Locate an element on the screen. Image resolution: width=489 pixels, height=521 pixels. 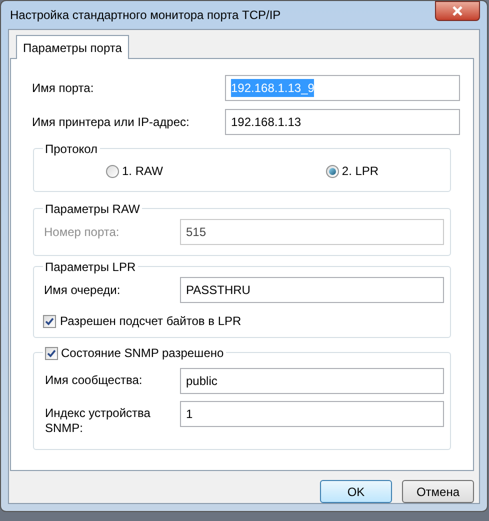
checkbox-label: Состояние SNMP разрешено is located at coordinates (142, 353).